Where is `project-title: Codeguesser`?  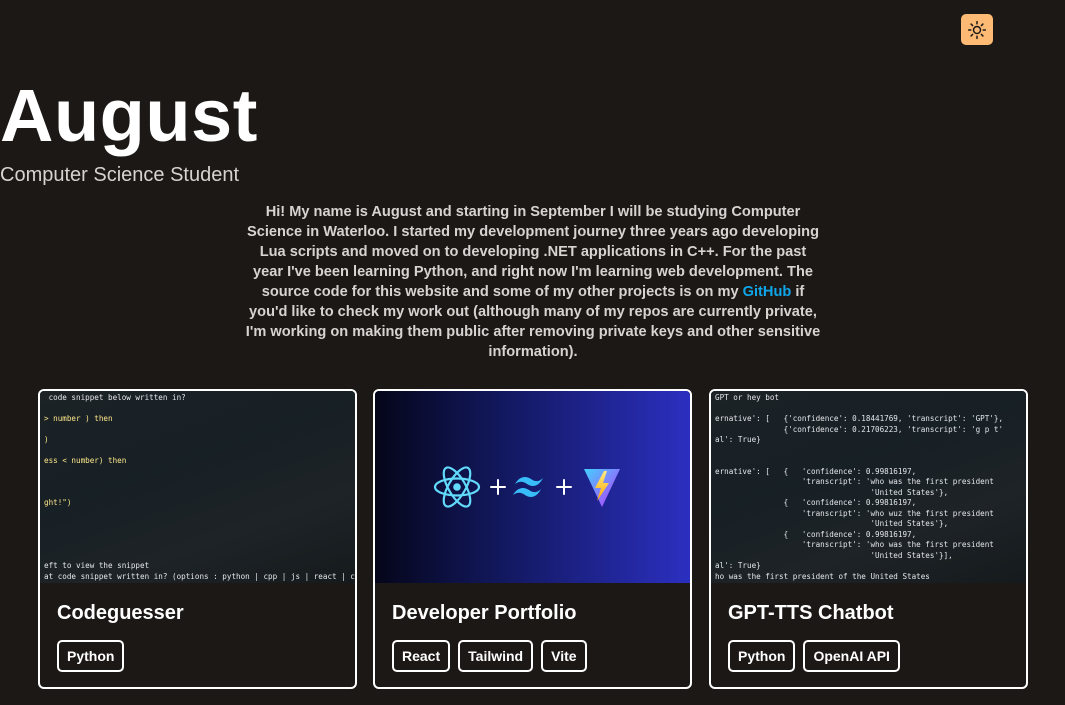
project-title: Codeguesser is located at coordinates (120, 613).